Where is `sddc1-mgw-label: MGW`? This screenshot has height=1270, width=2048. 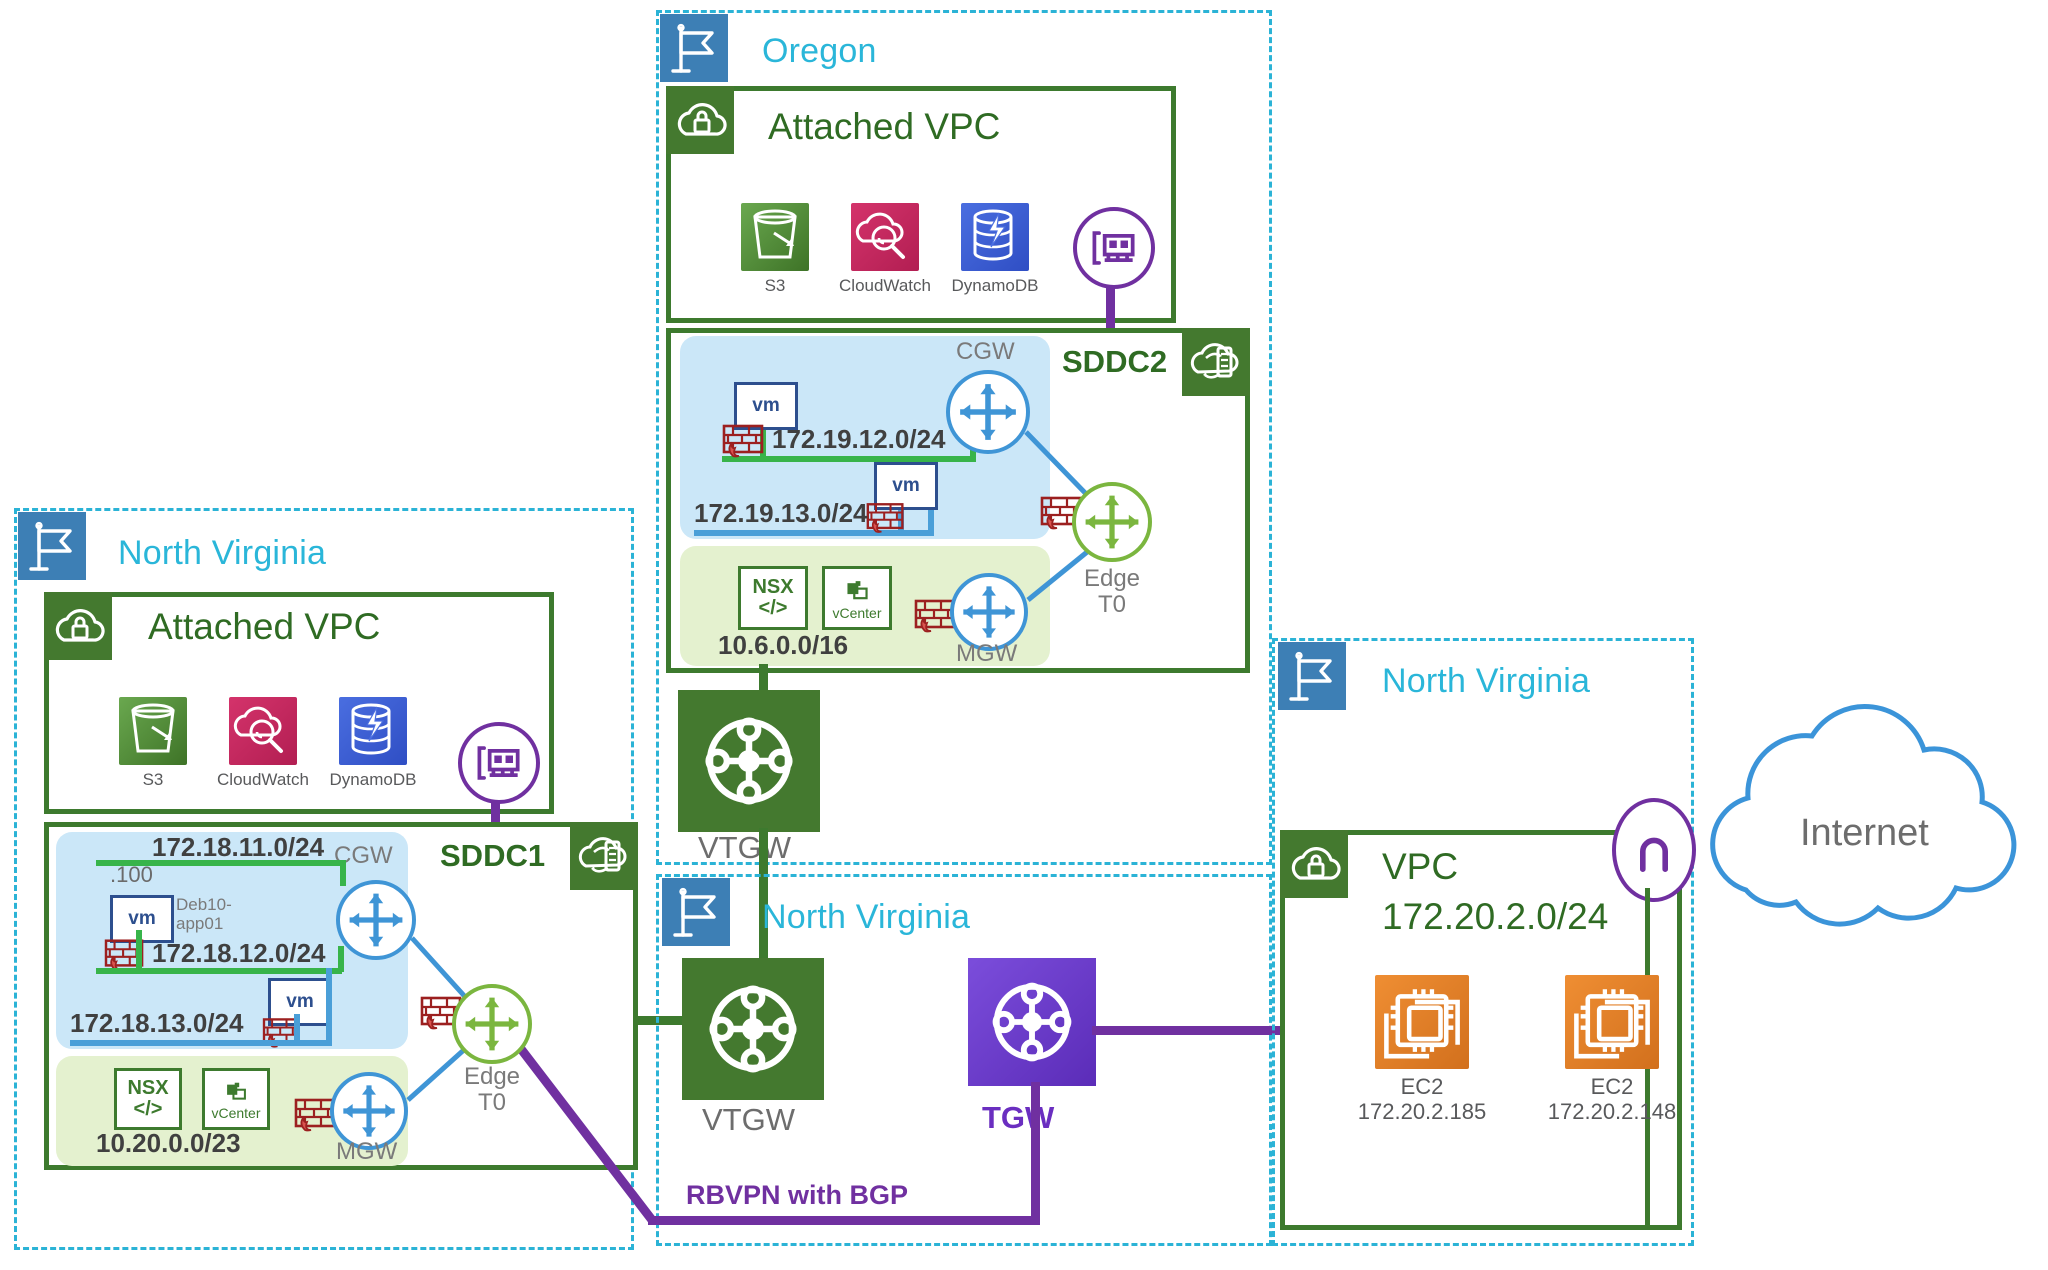 sddc1-mgw-label: MGW is located at coordinates (367, 1151).